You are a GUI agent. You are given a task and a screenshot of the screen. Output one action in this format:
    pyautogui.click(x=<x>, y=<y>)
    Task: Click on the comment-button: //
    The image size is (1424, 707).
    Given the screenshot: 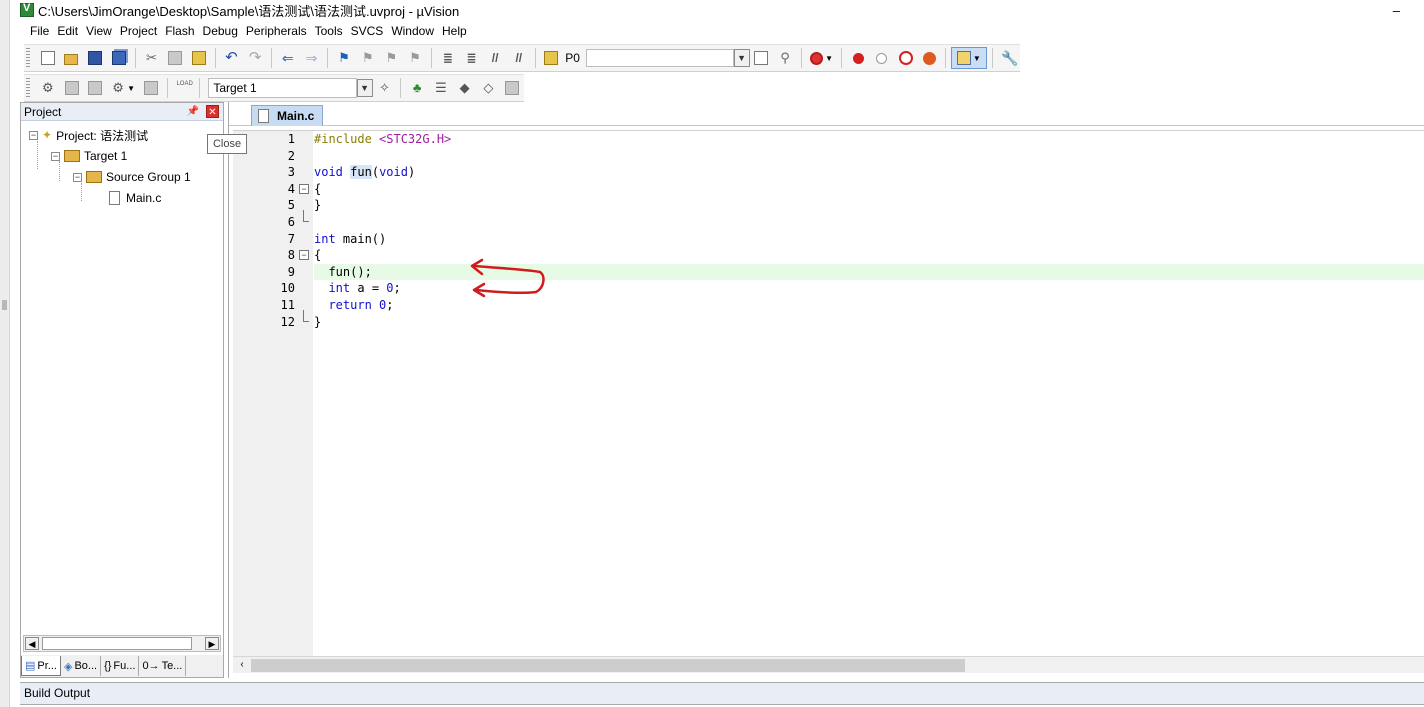 What is the action you would take?
    pyautogui.click(x=495, y=58)
    